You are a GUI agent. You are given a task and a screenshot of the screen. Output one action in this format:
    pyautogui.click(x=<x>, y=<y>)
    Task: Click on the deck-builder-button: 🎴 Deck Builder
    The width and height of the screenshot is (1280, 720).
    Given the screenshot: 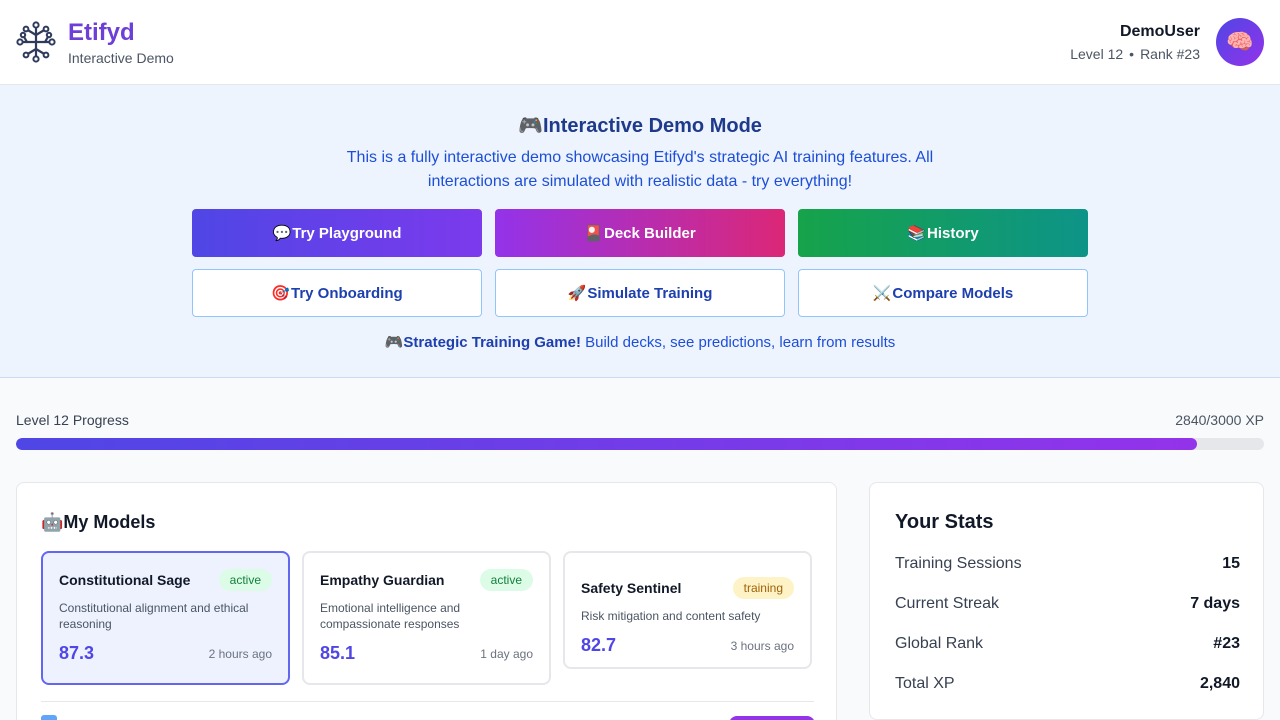 What is the action you would take?
    pyautogui.click(x=640, y=233)
    